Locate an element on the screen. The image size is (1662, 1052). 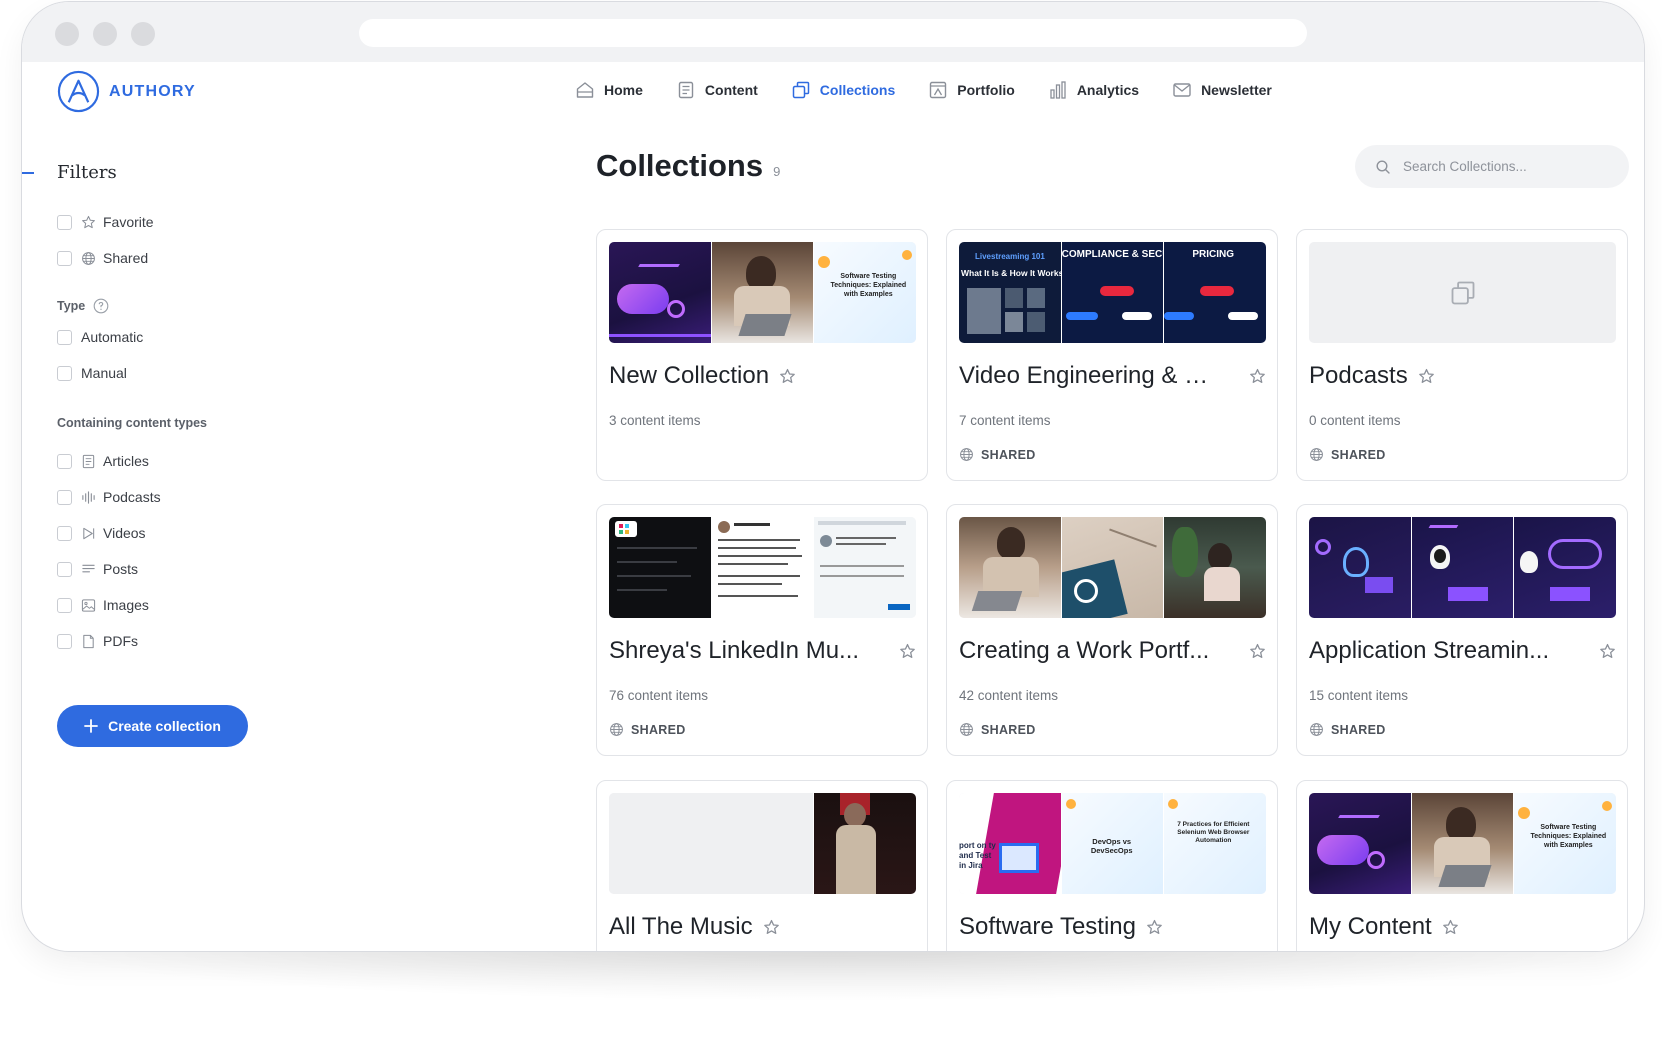
filter-automatic-label: Automatic is located at coordinates (112, 337).